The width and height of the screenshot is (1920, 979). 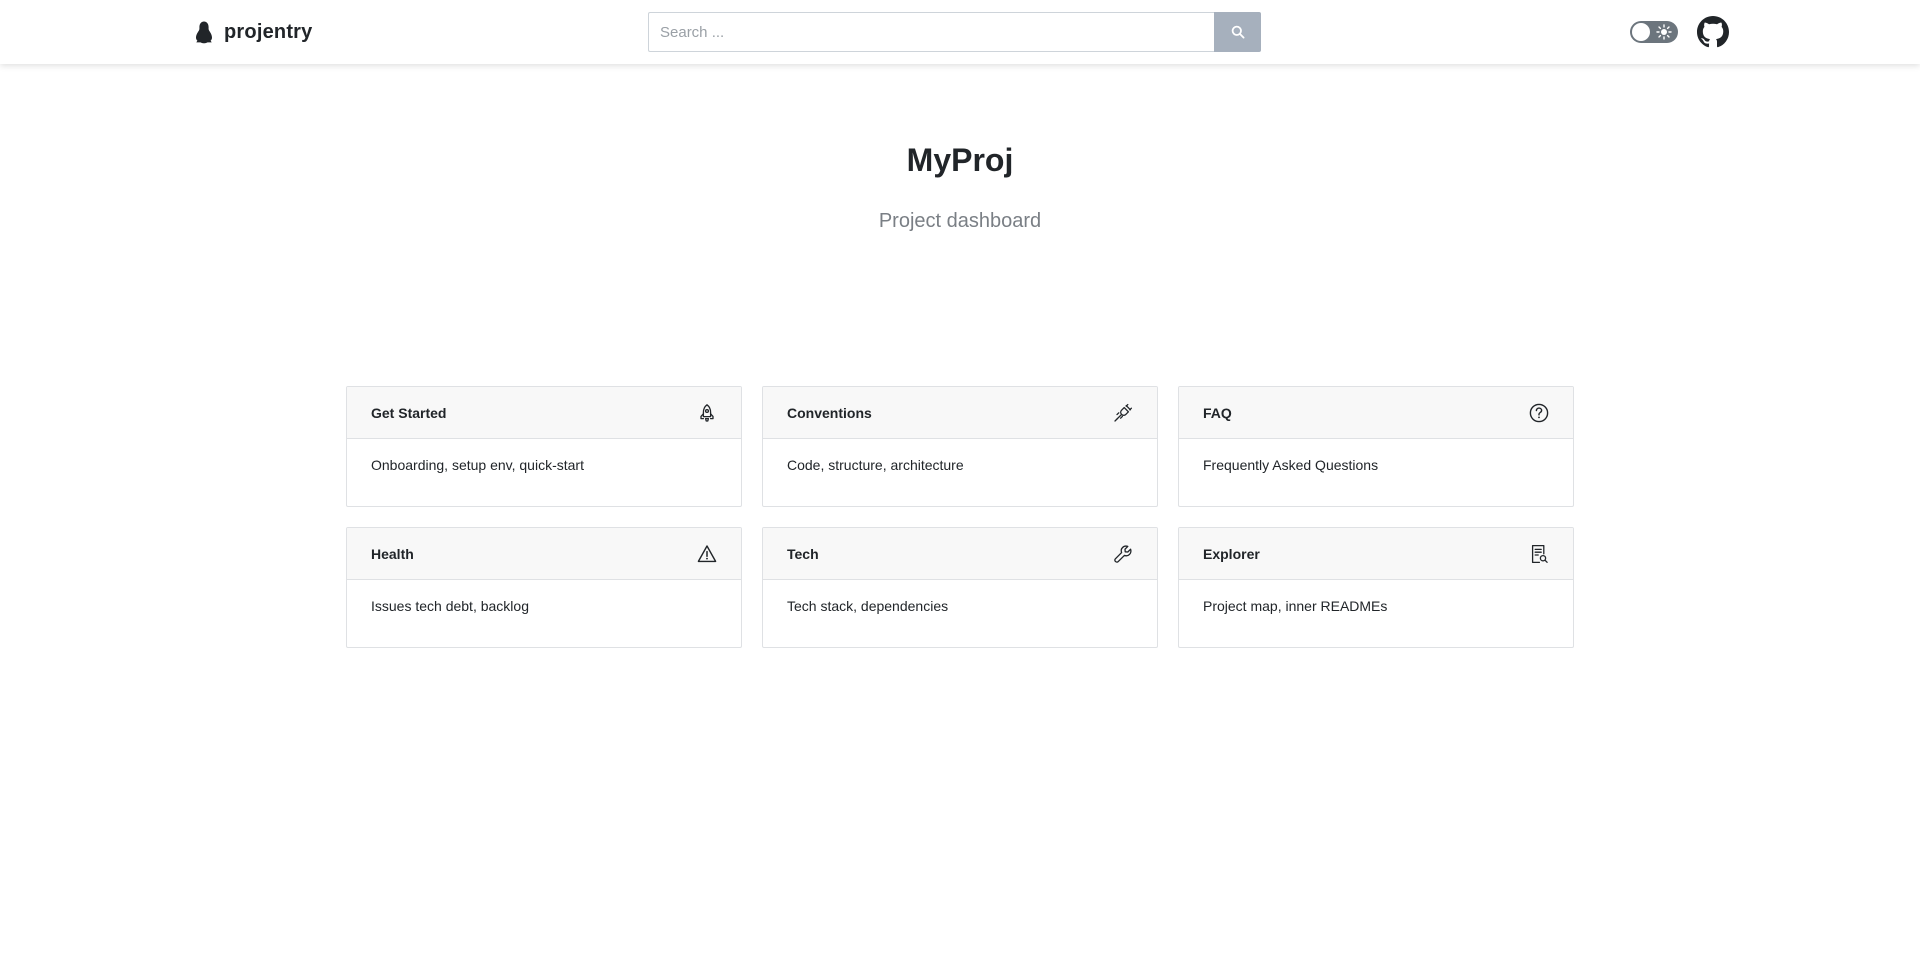 What do you see at coordinates (1217, 412) in the screenshot?
I see `card-title: FAQ` at bounding box center [1217, 412].